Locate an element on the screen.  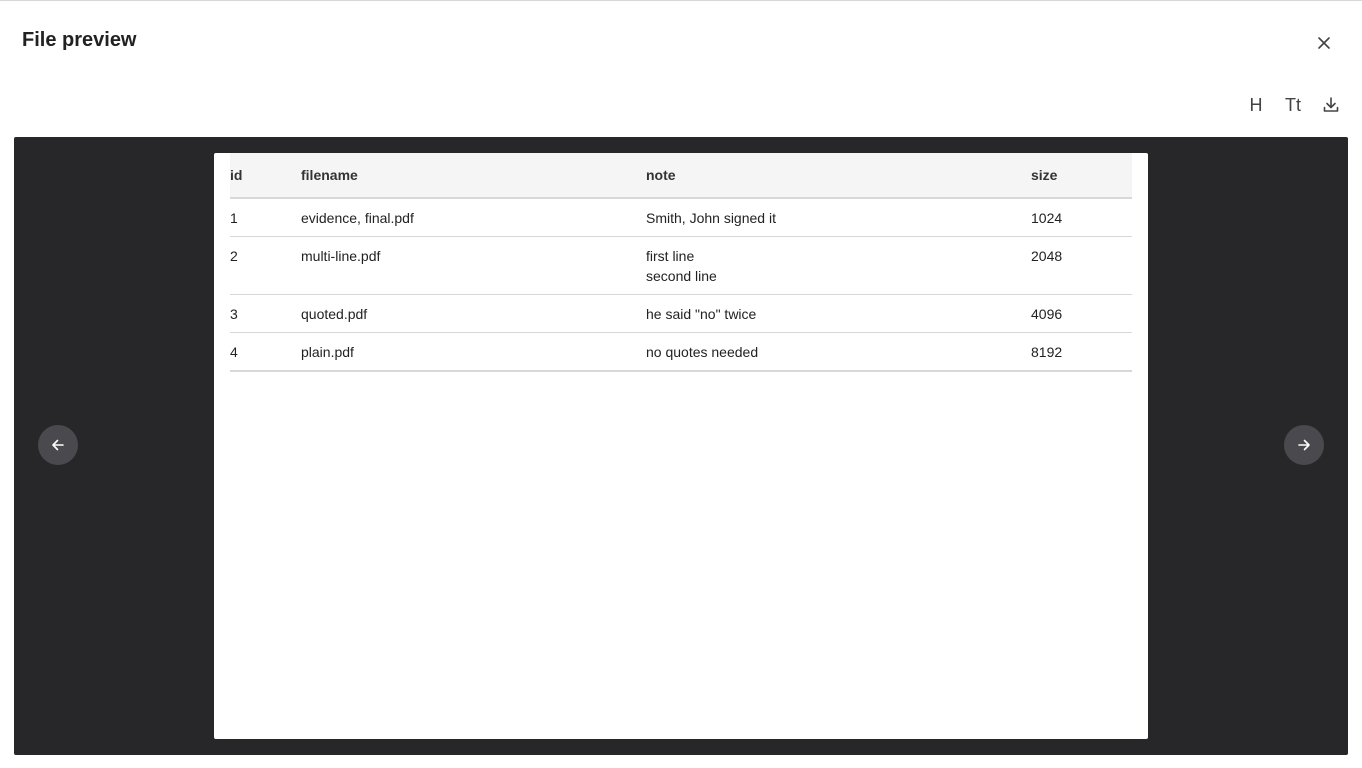
cell-filename: plain.pdf is located at coordinates (473, 352).